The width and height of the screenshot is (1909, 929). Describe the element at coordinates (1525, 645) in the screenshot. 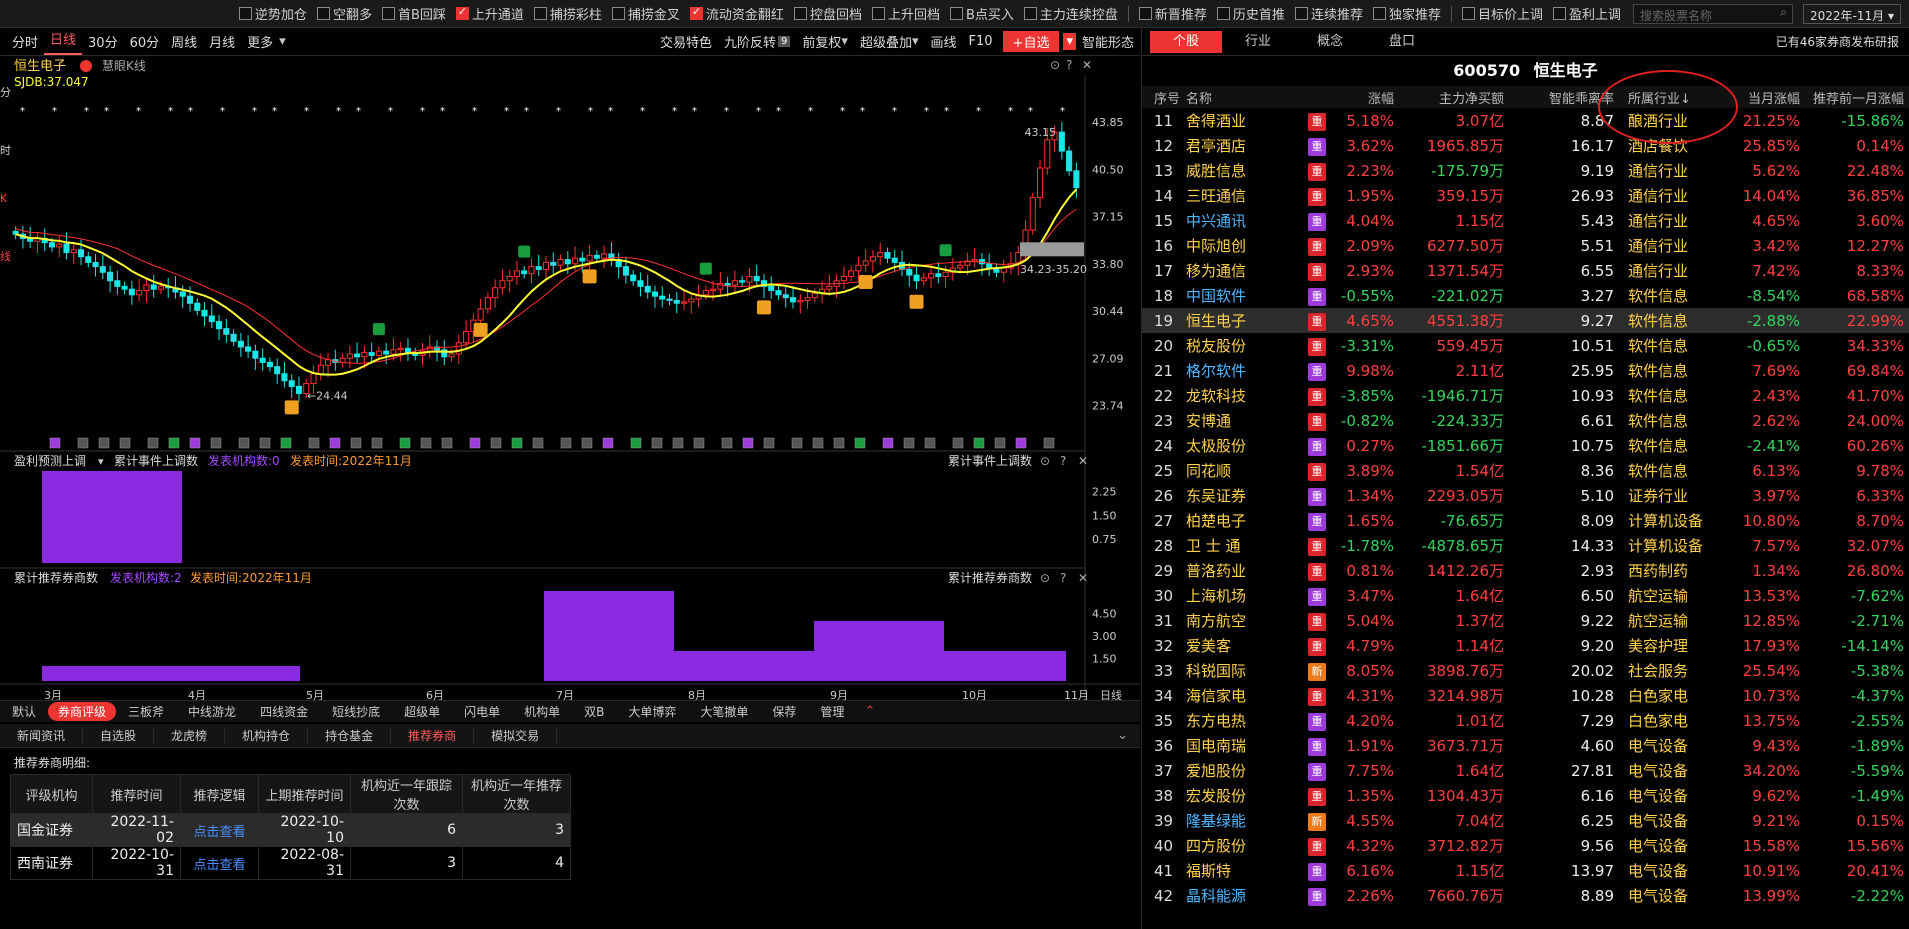

I see `stock-row: 32 爱美客 重 4.79% 1.14亿 9.20 美容护理 17.93% -14.14%` at that location.